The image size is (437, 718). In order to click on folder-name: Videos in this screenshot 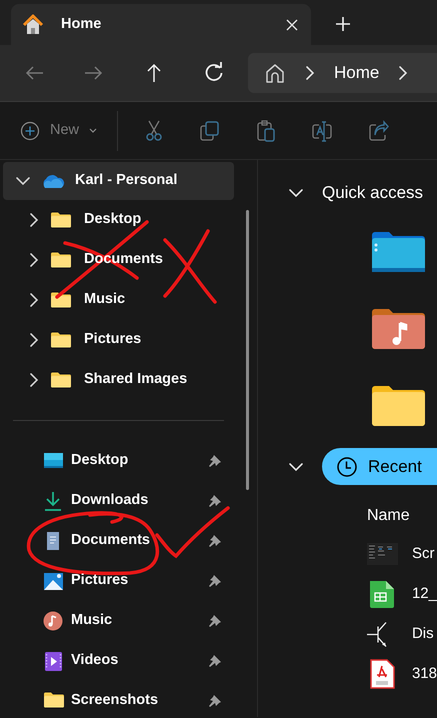, I will do `click(95, 660)`.